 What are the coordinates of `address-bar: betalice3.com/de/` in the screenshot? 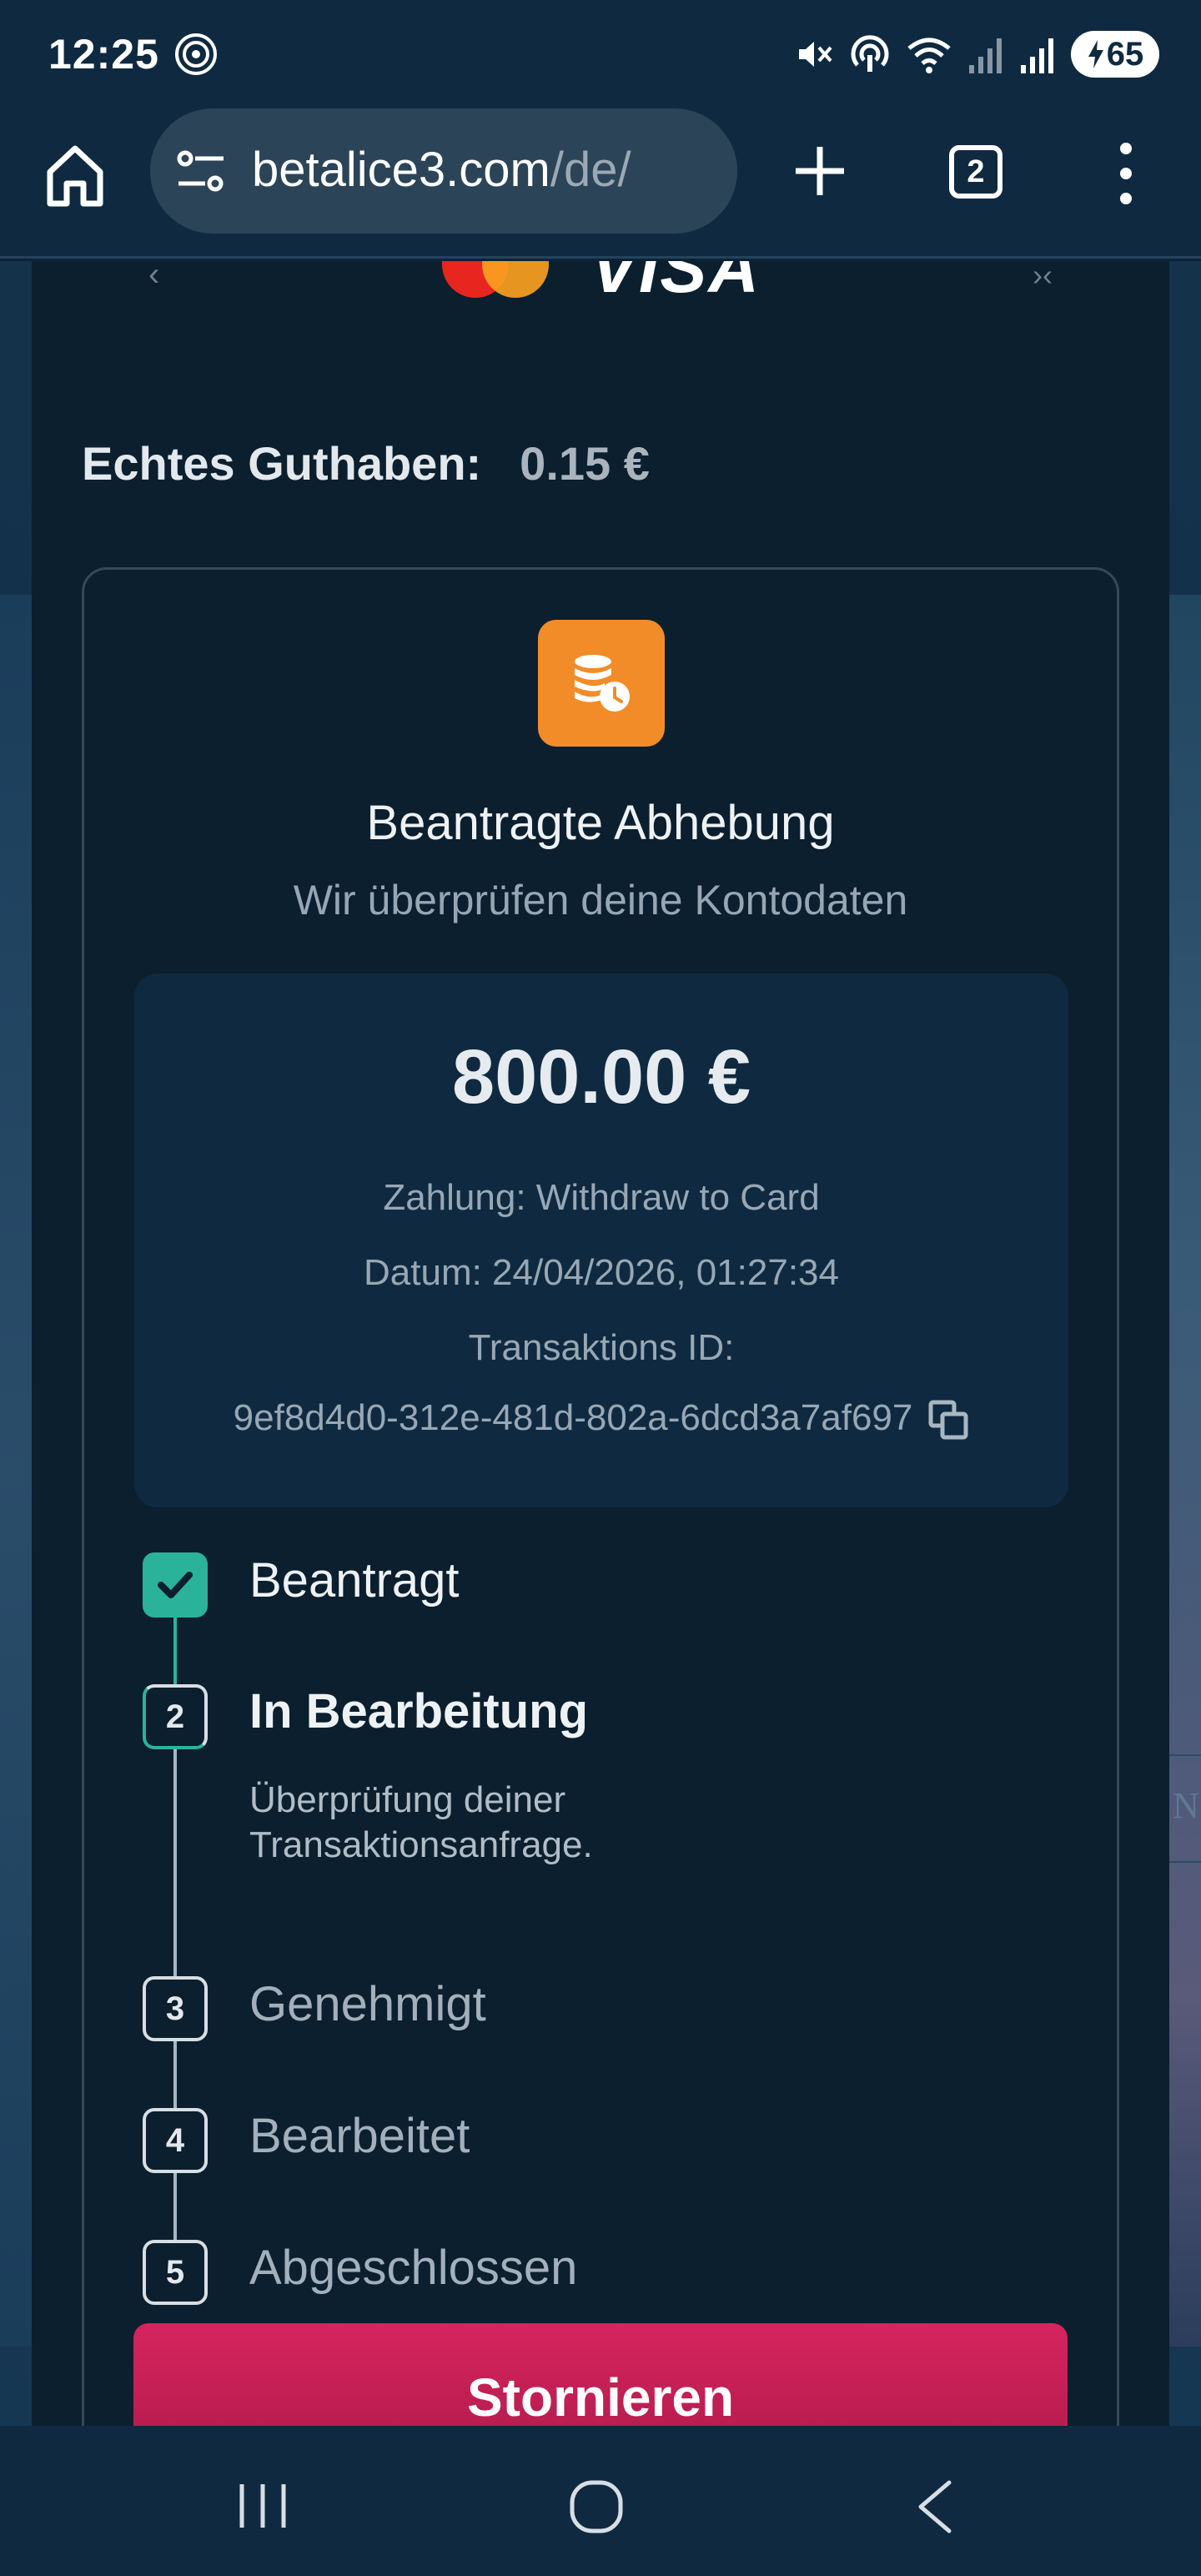 It's located at (443, 171).